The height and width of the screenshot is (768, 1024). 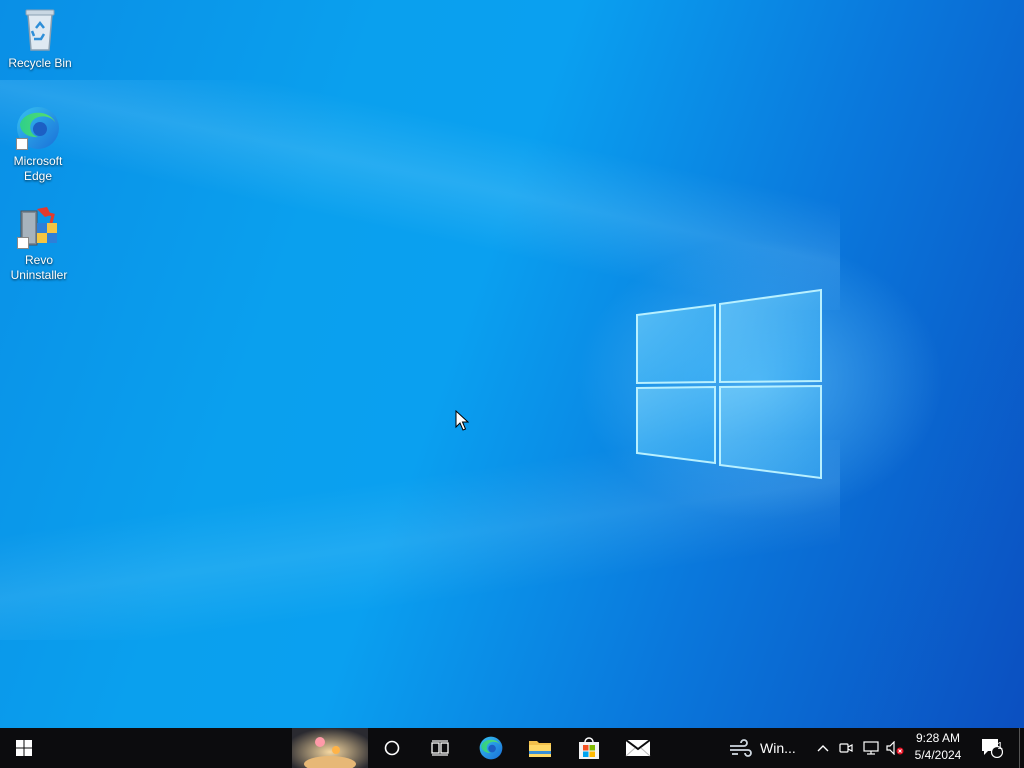 I want to click on meet-now-button, so click(x=846, y=748).